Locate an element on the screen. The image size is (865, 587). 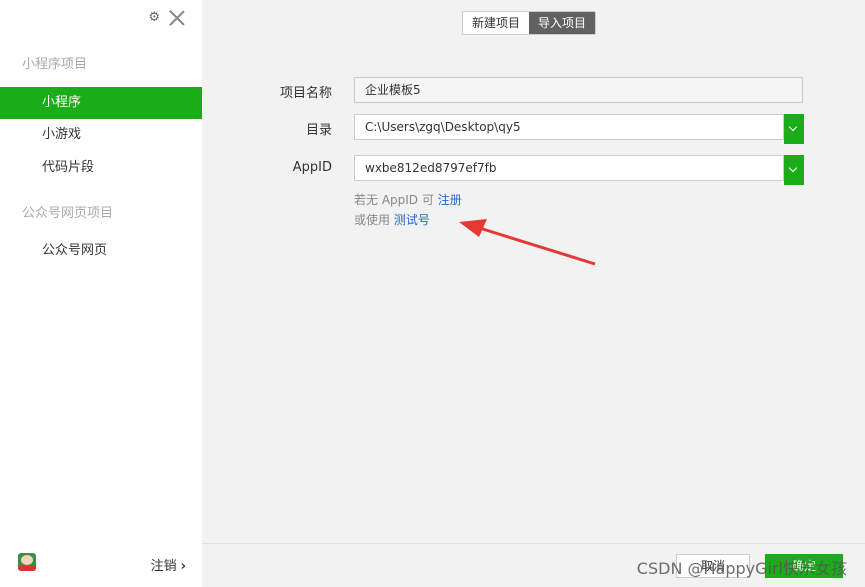
test-account-hint-text: 或使用 is located at coordinates (372, 220).